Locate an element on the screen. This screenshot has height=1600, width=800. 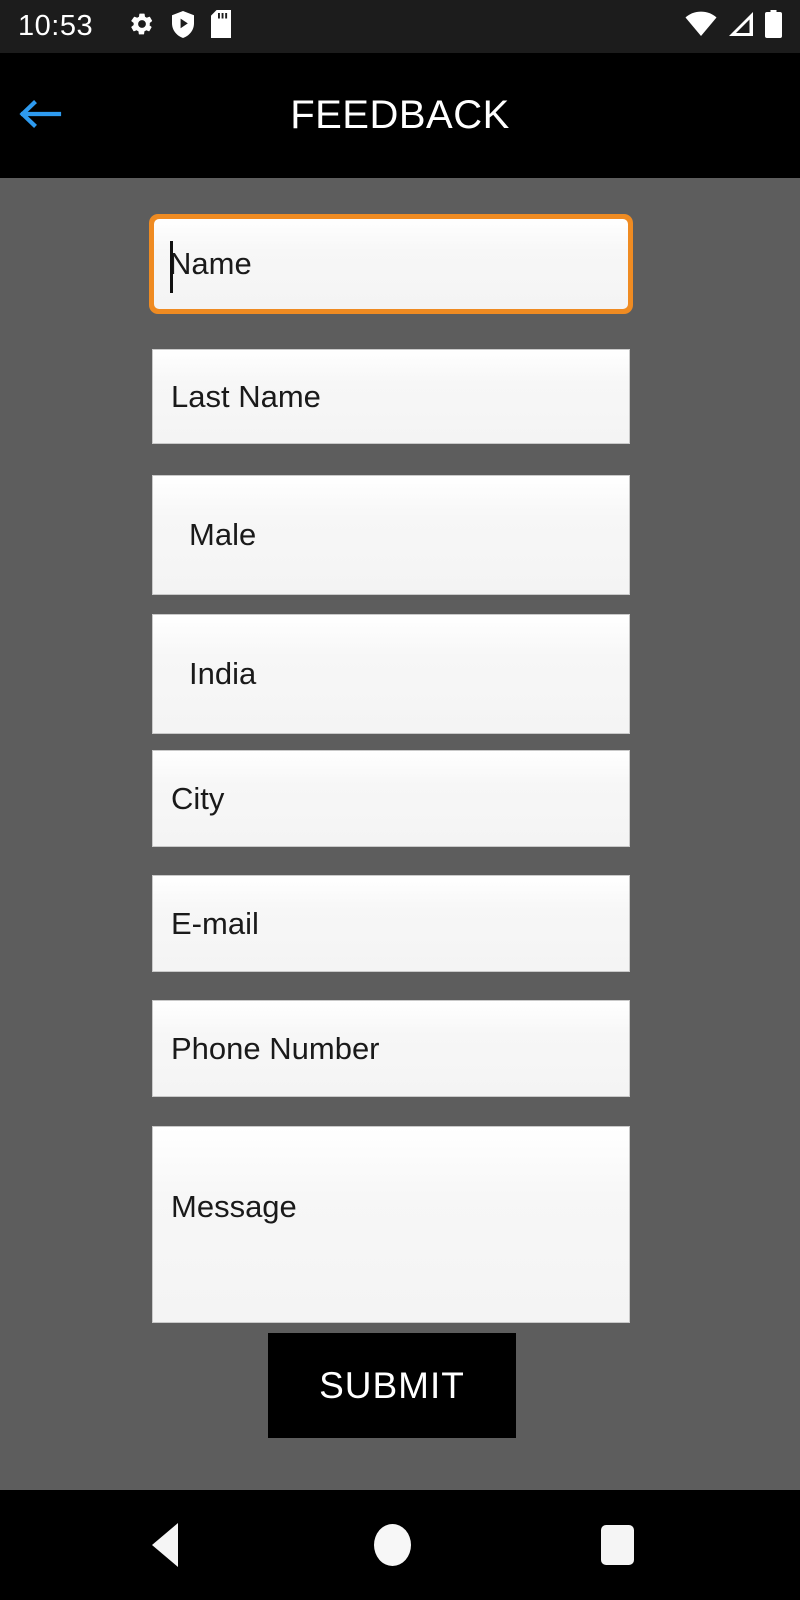
status-bar-clock: 10:53 is located at coordinates (56, 26).